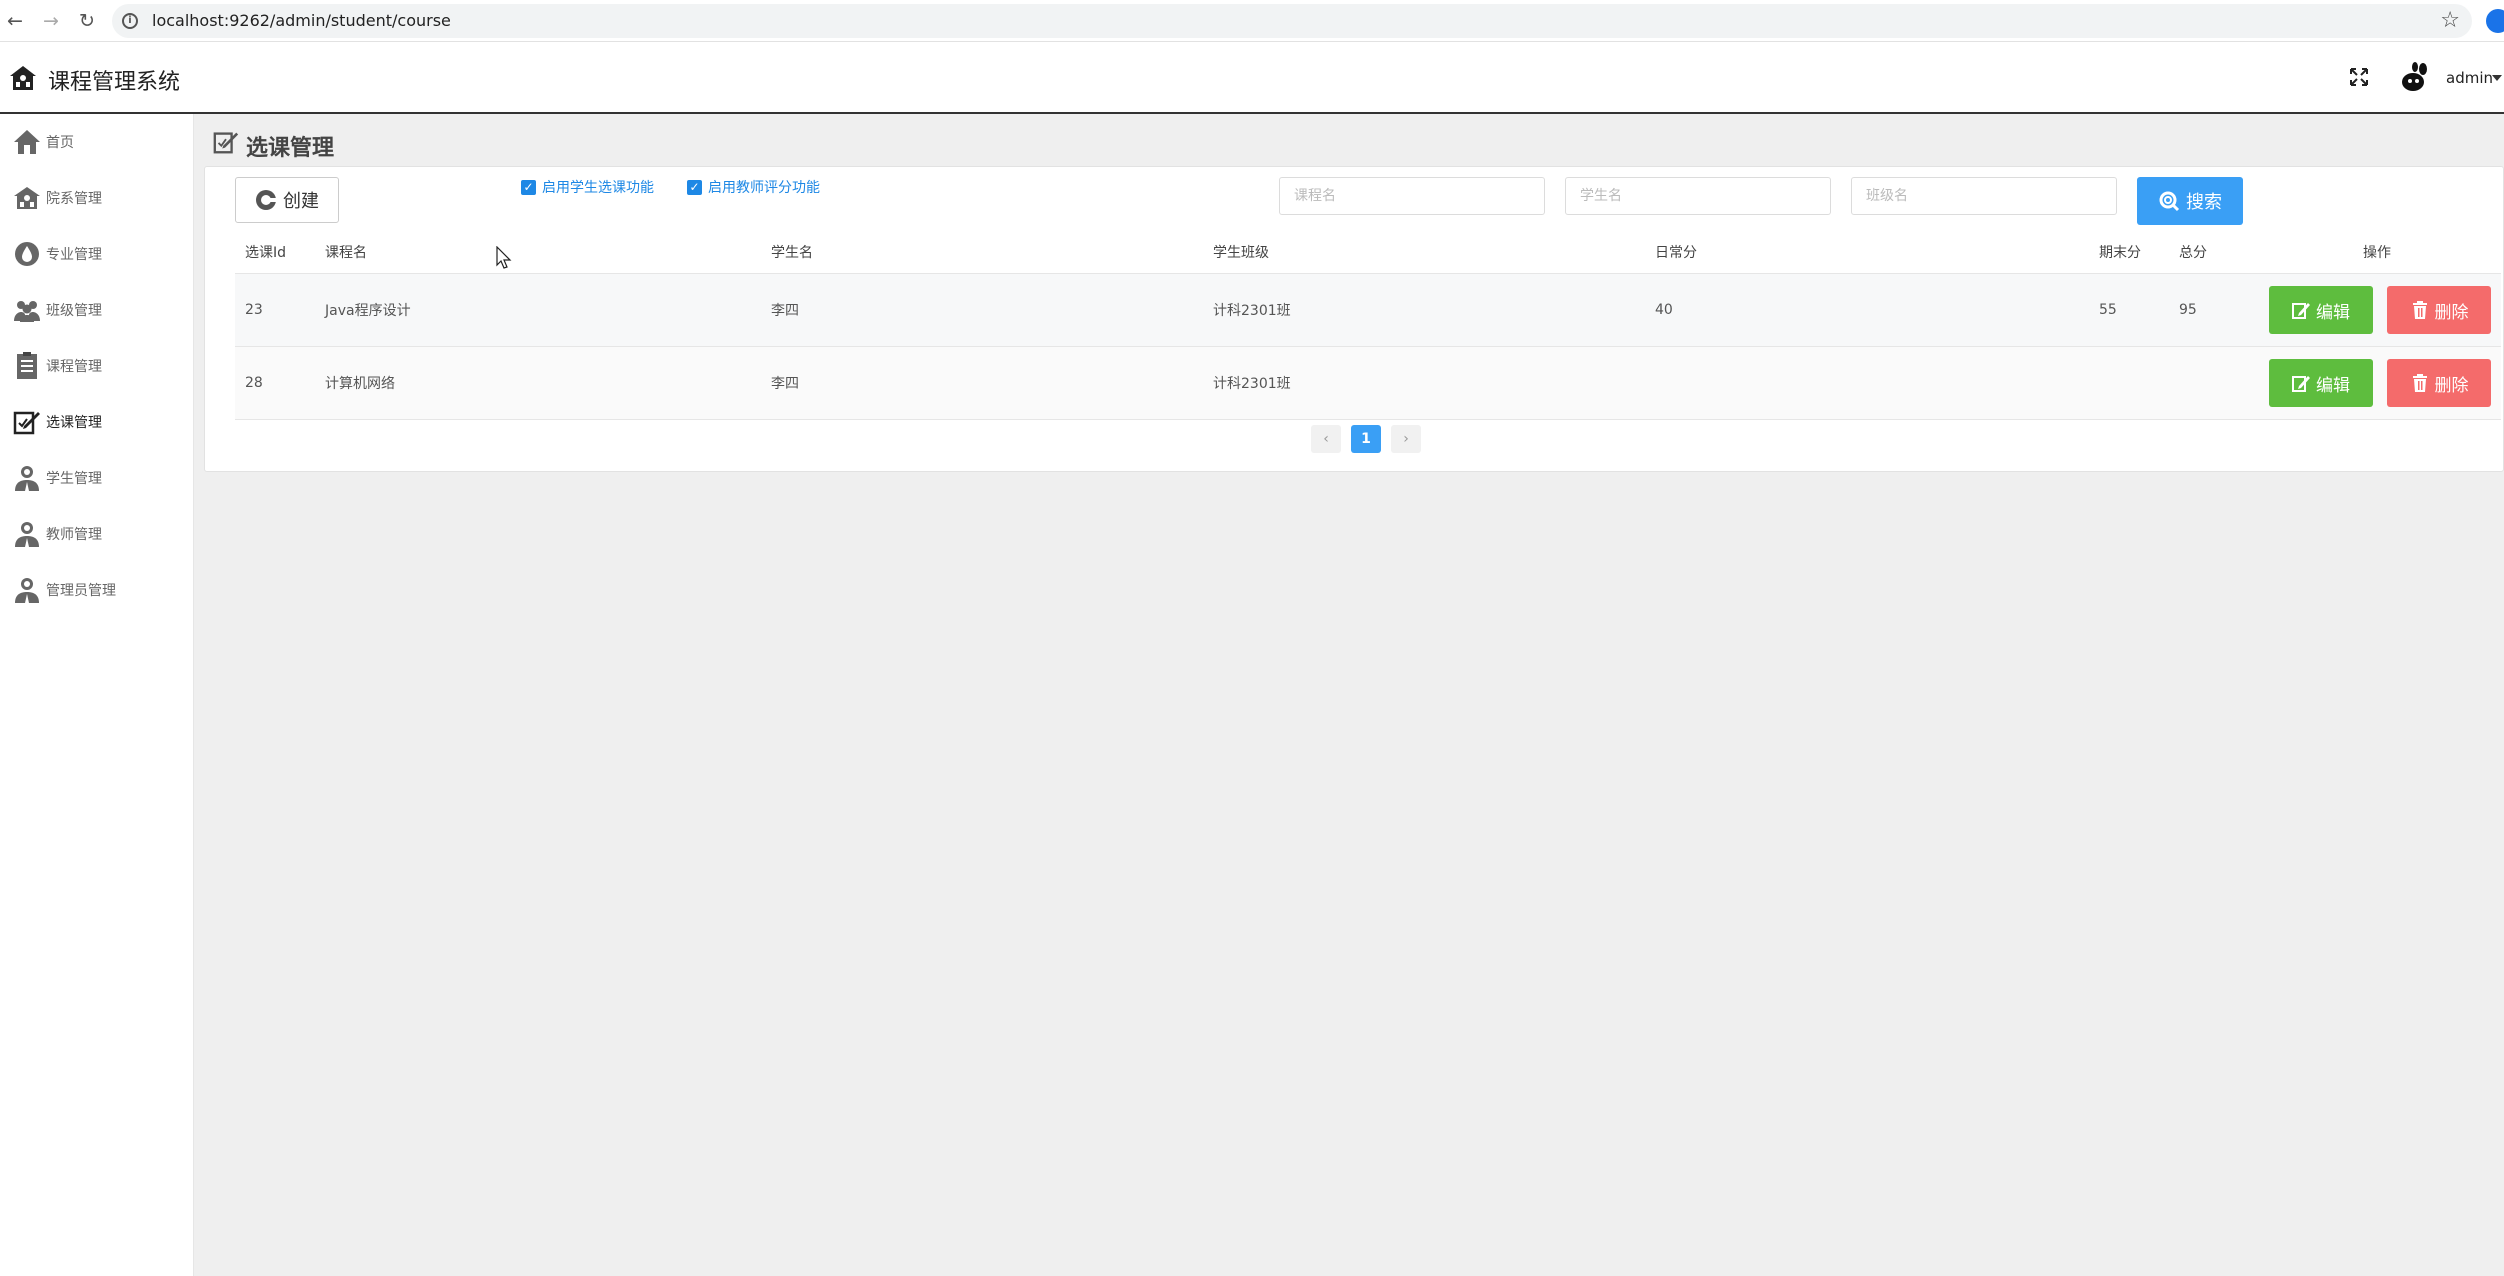  Describe the element at coordinates (275, 252) in the screenshot. I see `column-header: 选课Id` at that location.